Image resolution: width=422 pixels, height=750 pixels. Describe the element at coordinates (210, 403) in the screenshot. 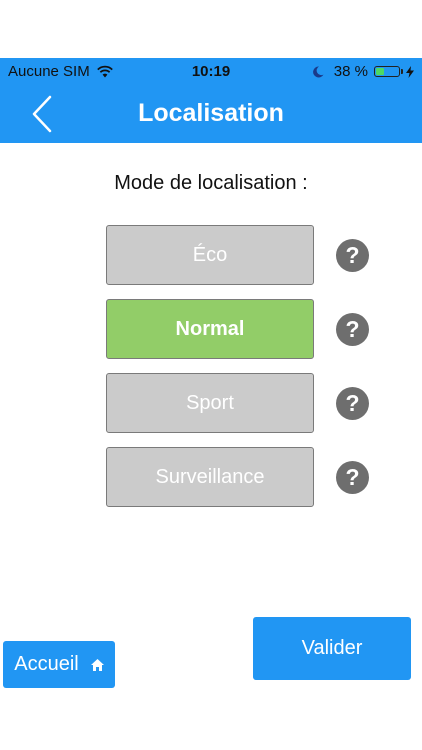

I see `mode-button-sport: Sport` at that location.